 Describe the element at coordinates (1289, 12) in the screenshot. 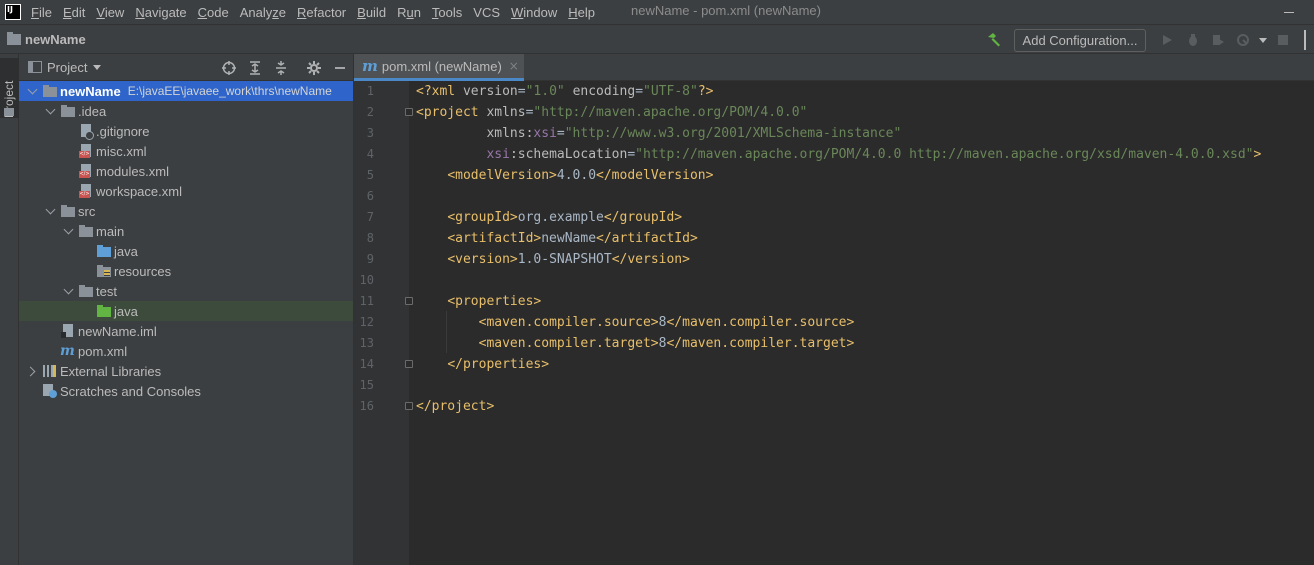

I see `minimize-icon` at that location.